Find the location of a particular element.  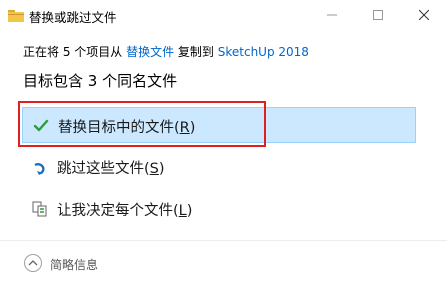

minimize-icon is located at coordinates (332, 15).